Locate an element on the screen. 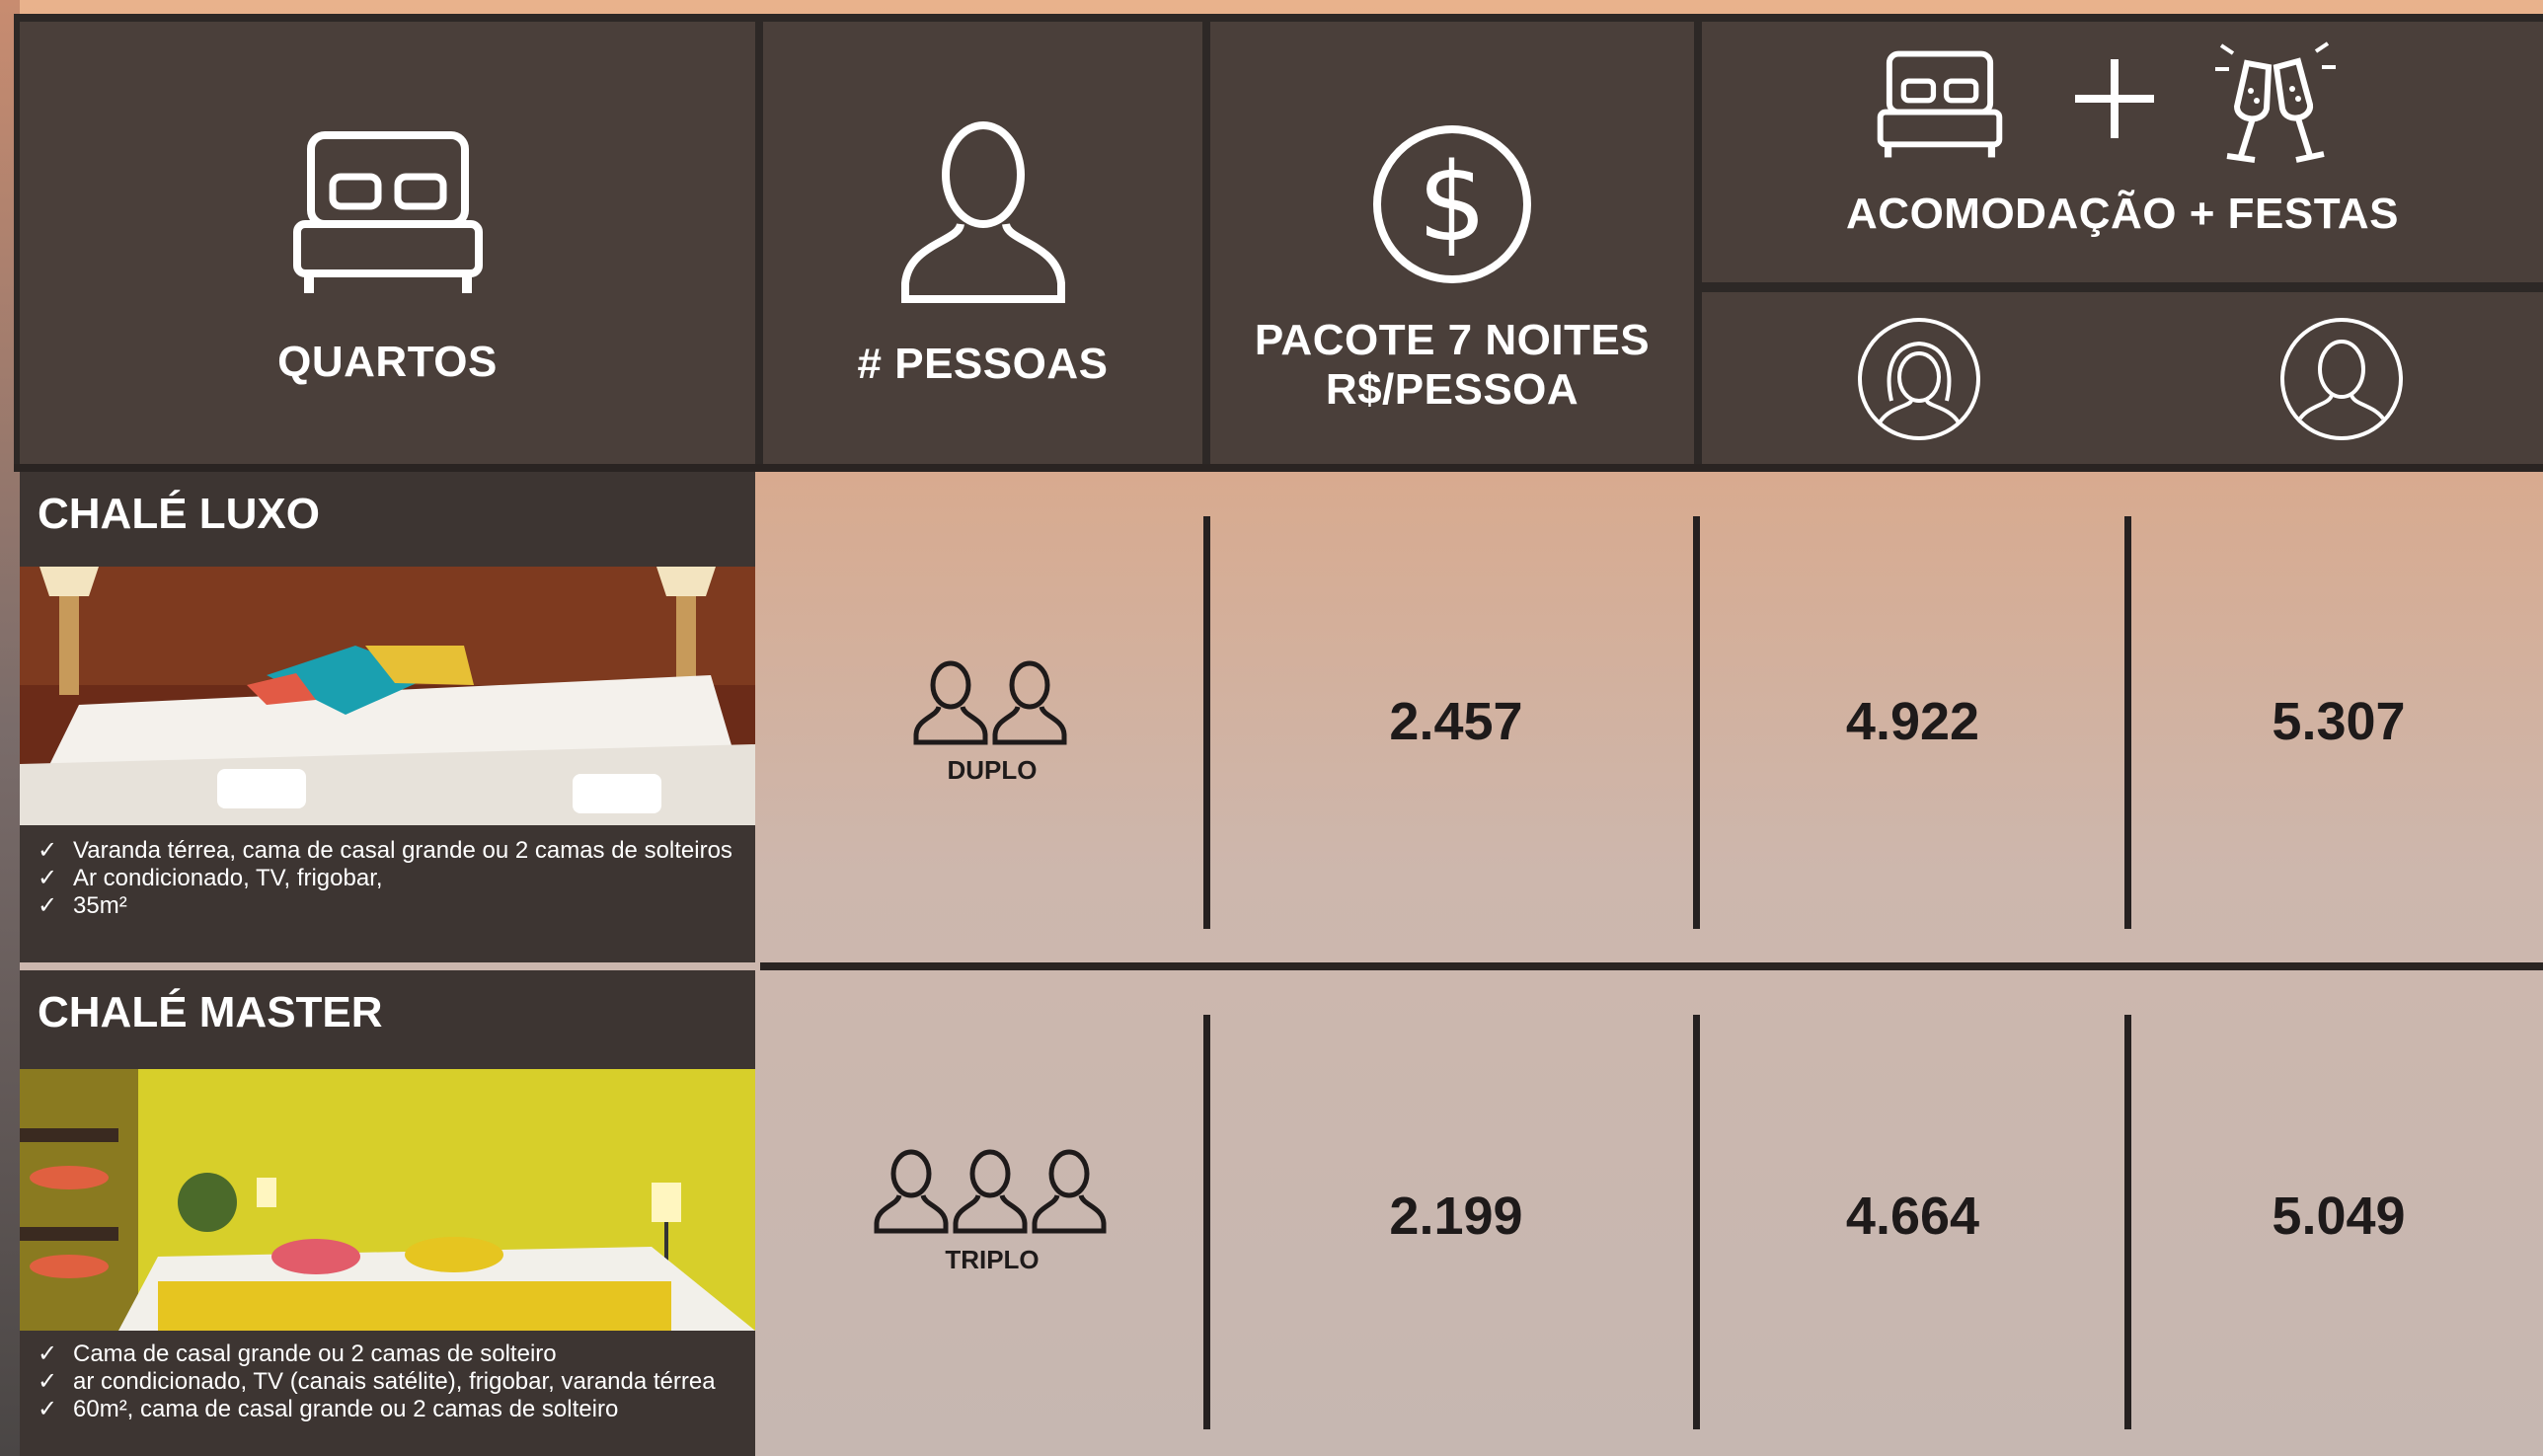 The height and width of the screenshot is (1456, 2543). person-icon is located at coordinates (983, 214).